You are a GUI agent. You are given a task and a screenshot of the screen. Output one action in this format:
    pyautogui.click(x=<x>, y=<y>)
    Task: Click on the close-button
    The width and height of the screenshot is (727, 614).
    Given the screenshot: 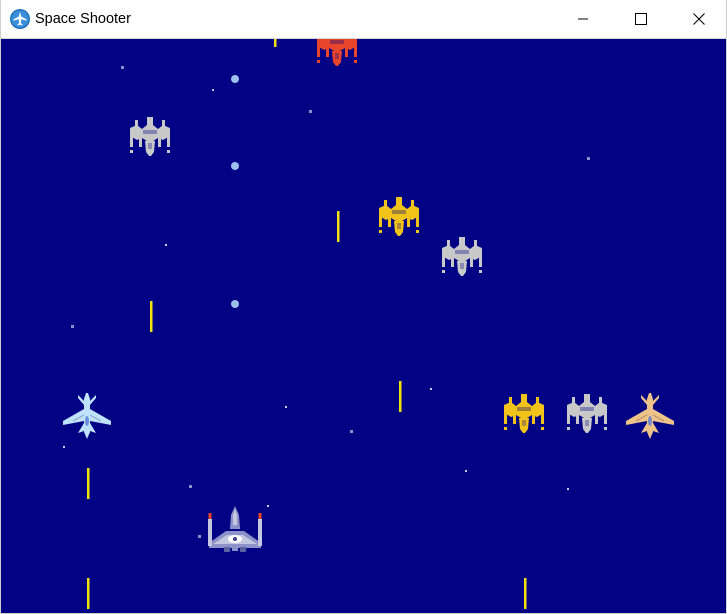 What is the action you would take?
    pyautogui.click(x=698, y=19)
    